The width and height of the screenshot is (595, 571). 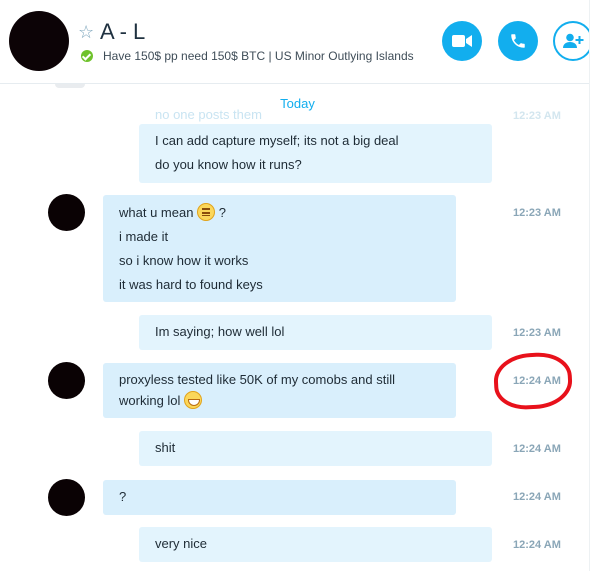 I want to click on red-annotation-circle, so click(x=533, y=381).